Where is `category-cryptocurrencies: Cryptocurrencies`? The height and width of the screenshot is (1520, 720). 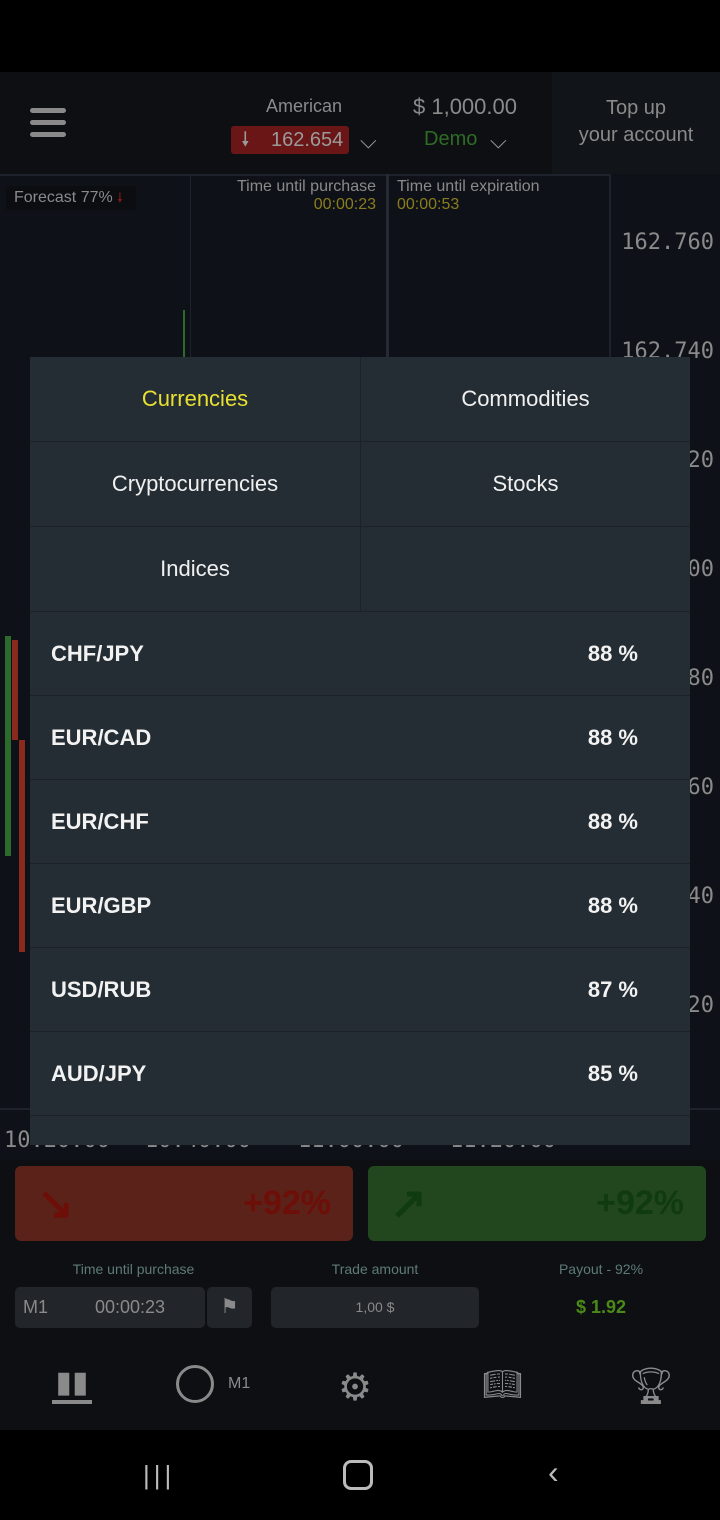
category-cryptocurrencies: Cryptocurrencies is located at coordinates (195, 484).